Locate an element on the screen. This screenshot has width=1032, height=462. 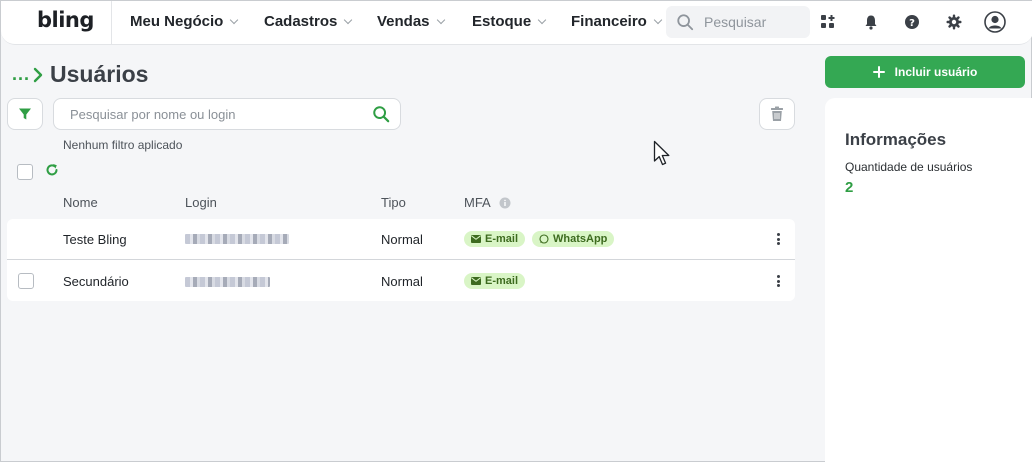
column-header-type: Tipo is located at coordinates (393, 202).